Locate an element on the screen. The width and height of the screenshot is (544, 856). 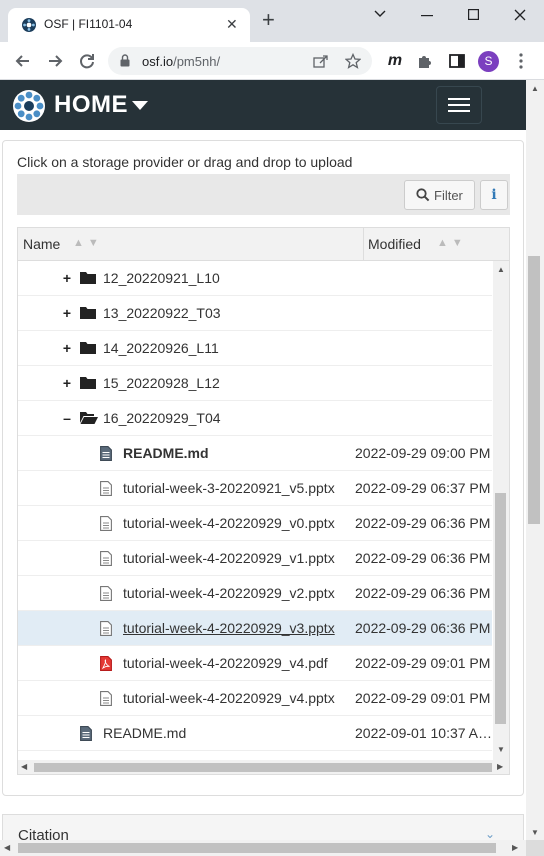
page-horizontal-scrollbar: ◀ ▶ is located at coordinates (263, 848).